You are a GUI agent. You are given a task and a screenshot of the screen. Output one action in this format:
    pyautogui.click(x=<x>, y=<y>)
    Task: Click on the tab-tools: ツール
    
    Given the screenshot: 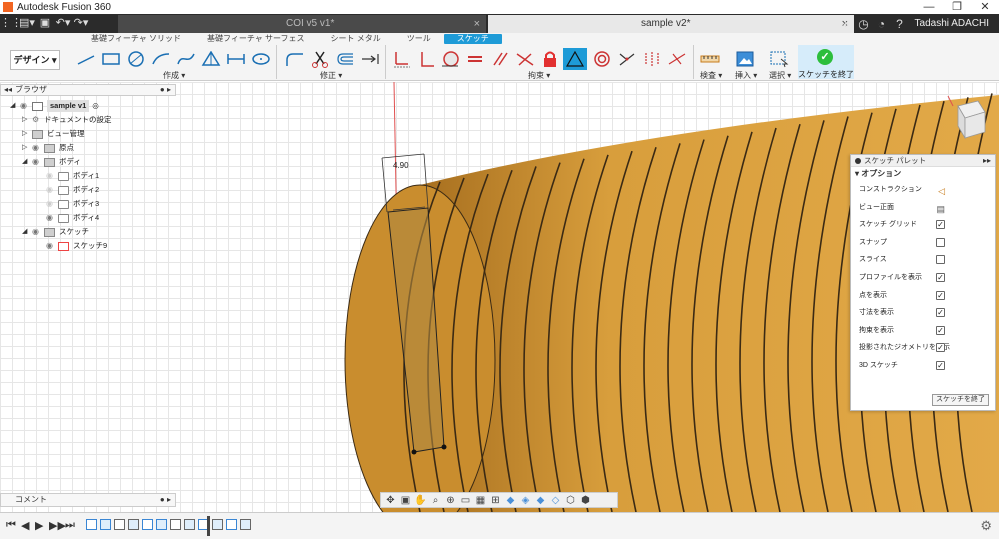 What is the action you would take?
    pyautogui.click(x=419, y=39)
    